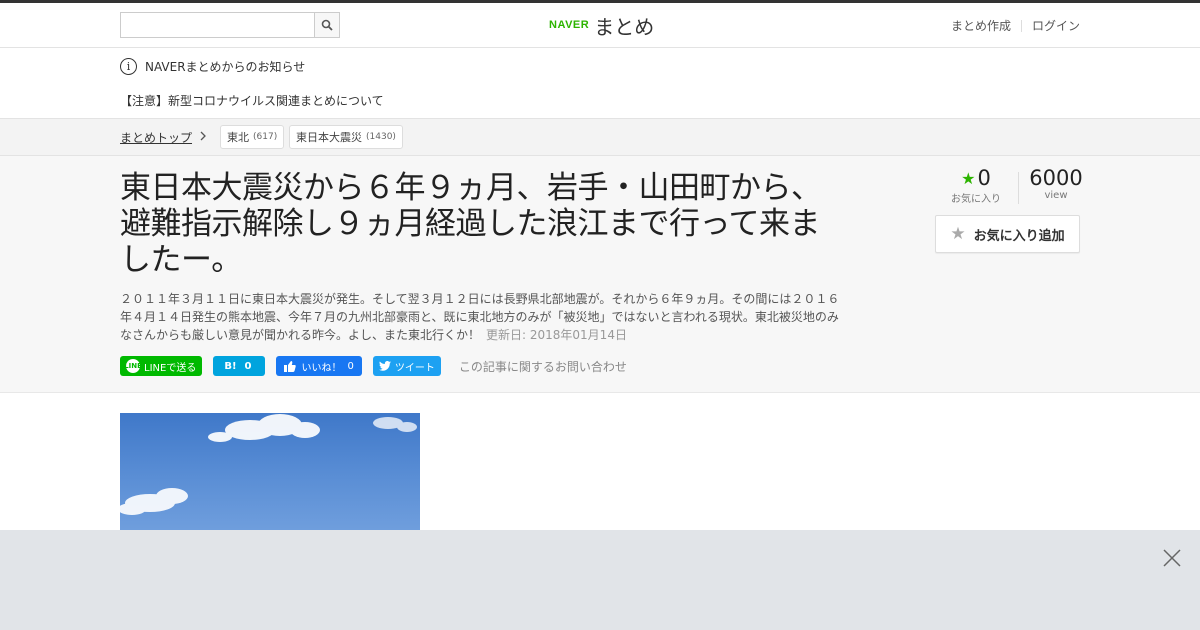  I want to click on view-count: 6000 view, so click(1056, 183).